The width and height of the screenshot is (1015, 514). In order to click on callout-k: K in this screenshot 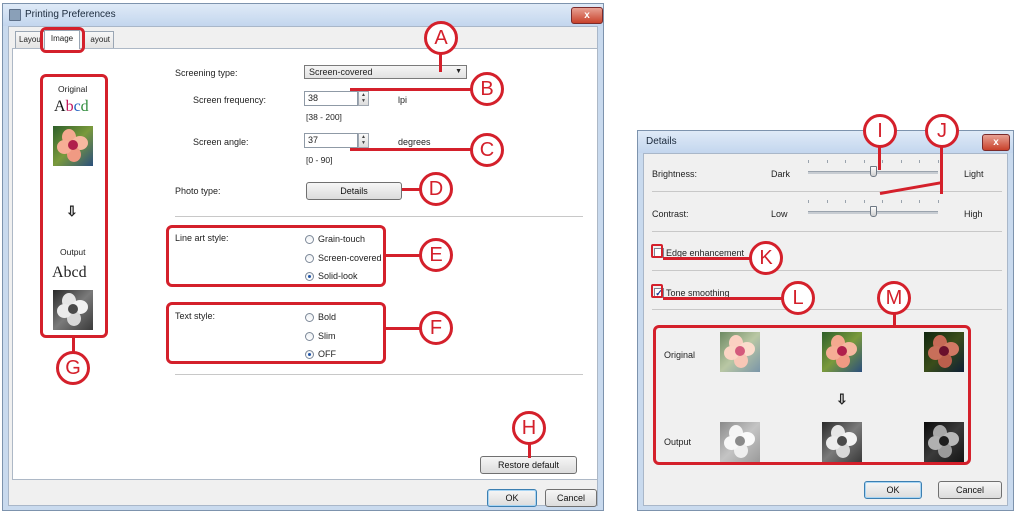, I will do `click(766, 258)`.